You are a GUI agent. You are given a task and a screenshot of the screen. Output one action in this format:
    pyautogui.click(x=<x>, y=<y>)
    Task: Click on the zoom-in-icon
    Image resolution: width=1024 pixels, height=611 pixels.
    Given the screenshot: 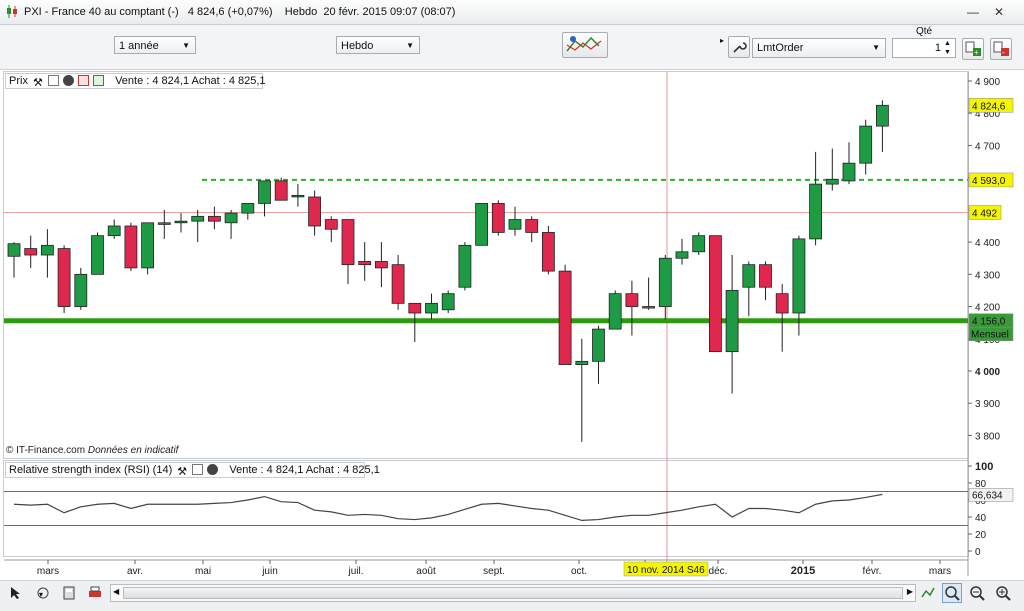 What is the action you would take?
    pyautogui.click(x=1003, y=593)
    